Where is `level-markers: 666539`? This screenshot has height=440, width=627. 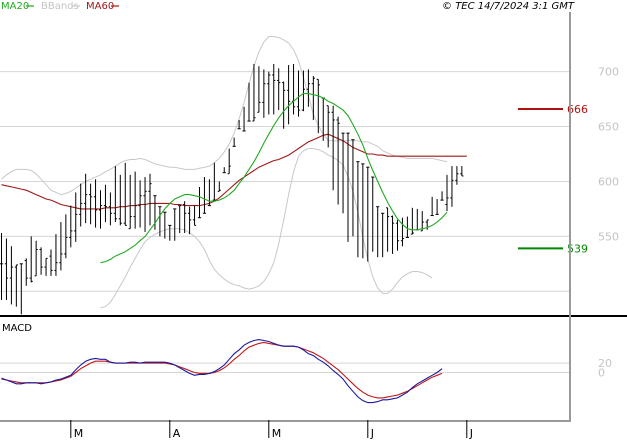 level-markers: 666539 is located at coordinates (553, 179).